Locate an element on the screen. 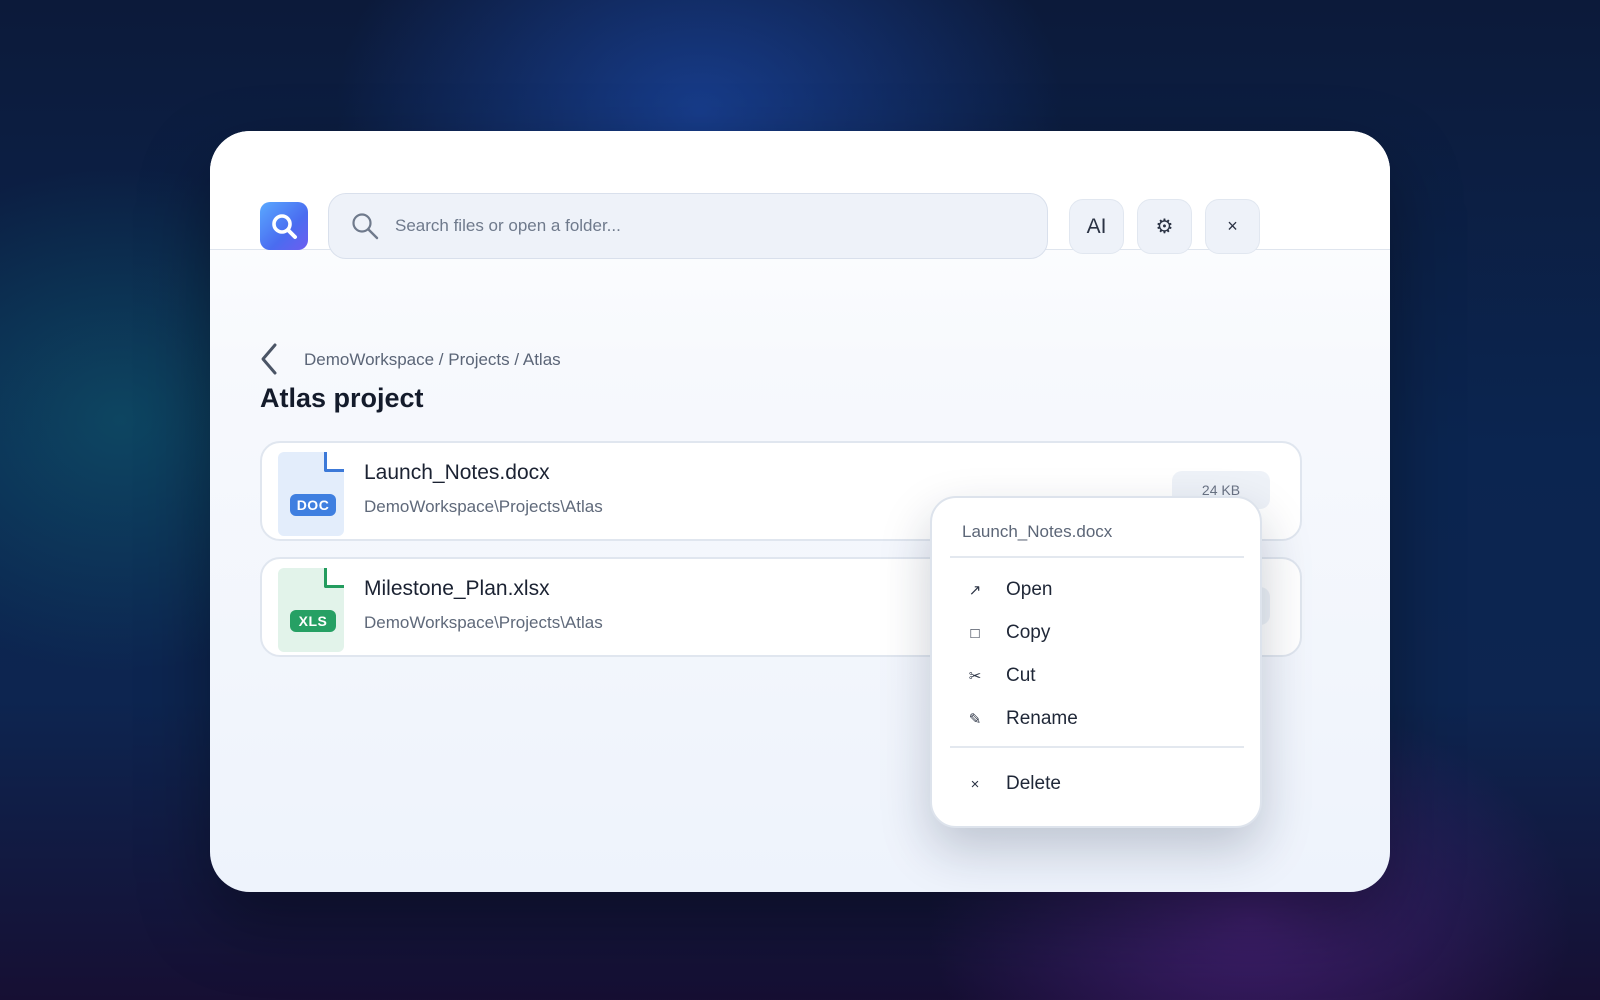 The height and width of the screenshot is (1000, 1600). search-icon is located at coordinates (365, 226).